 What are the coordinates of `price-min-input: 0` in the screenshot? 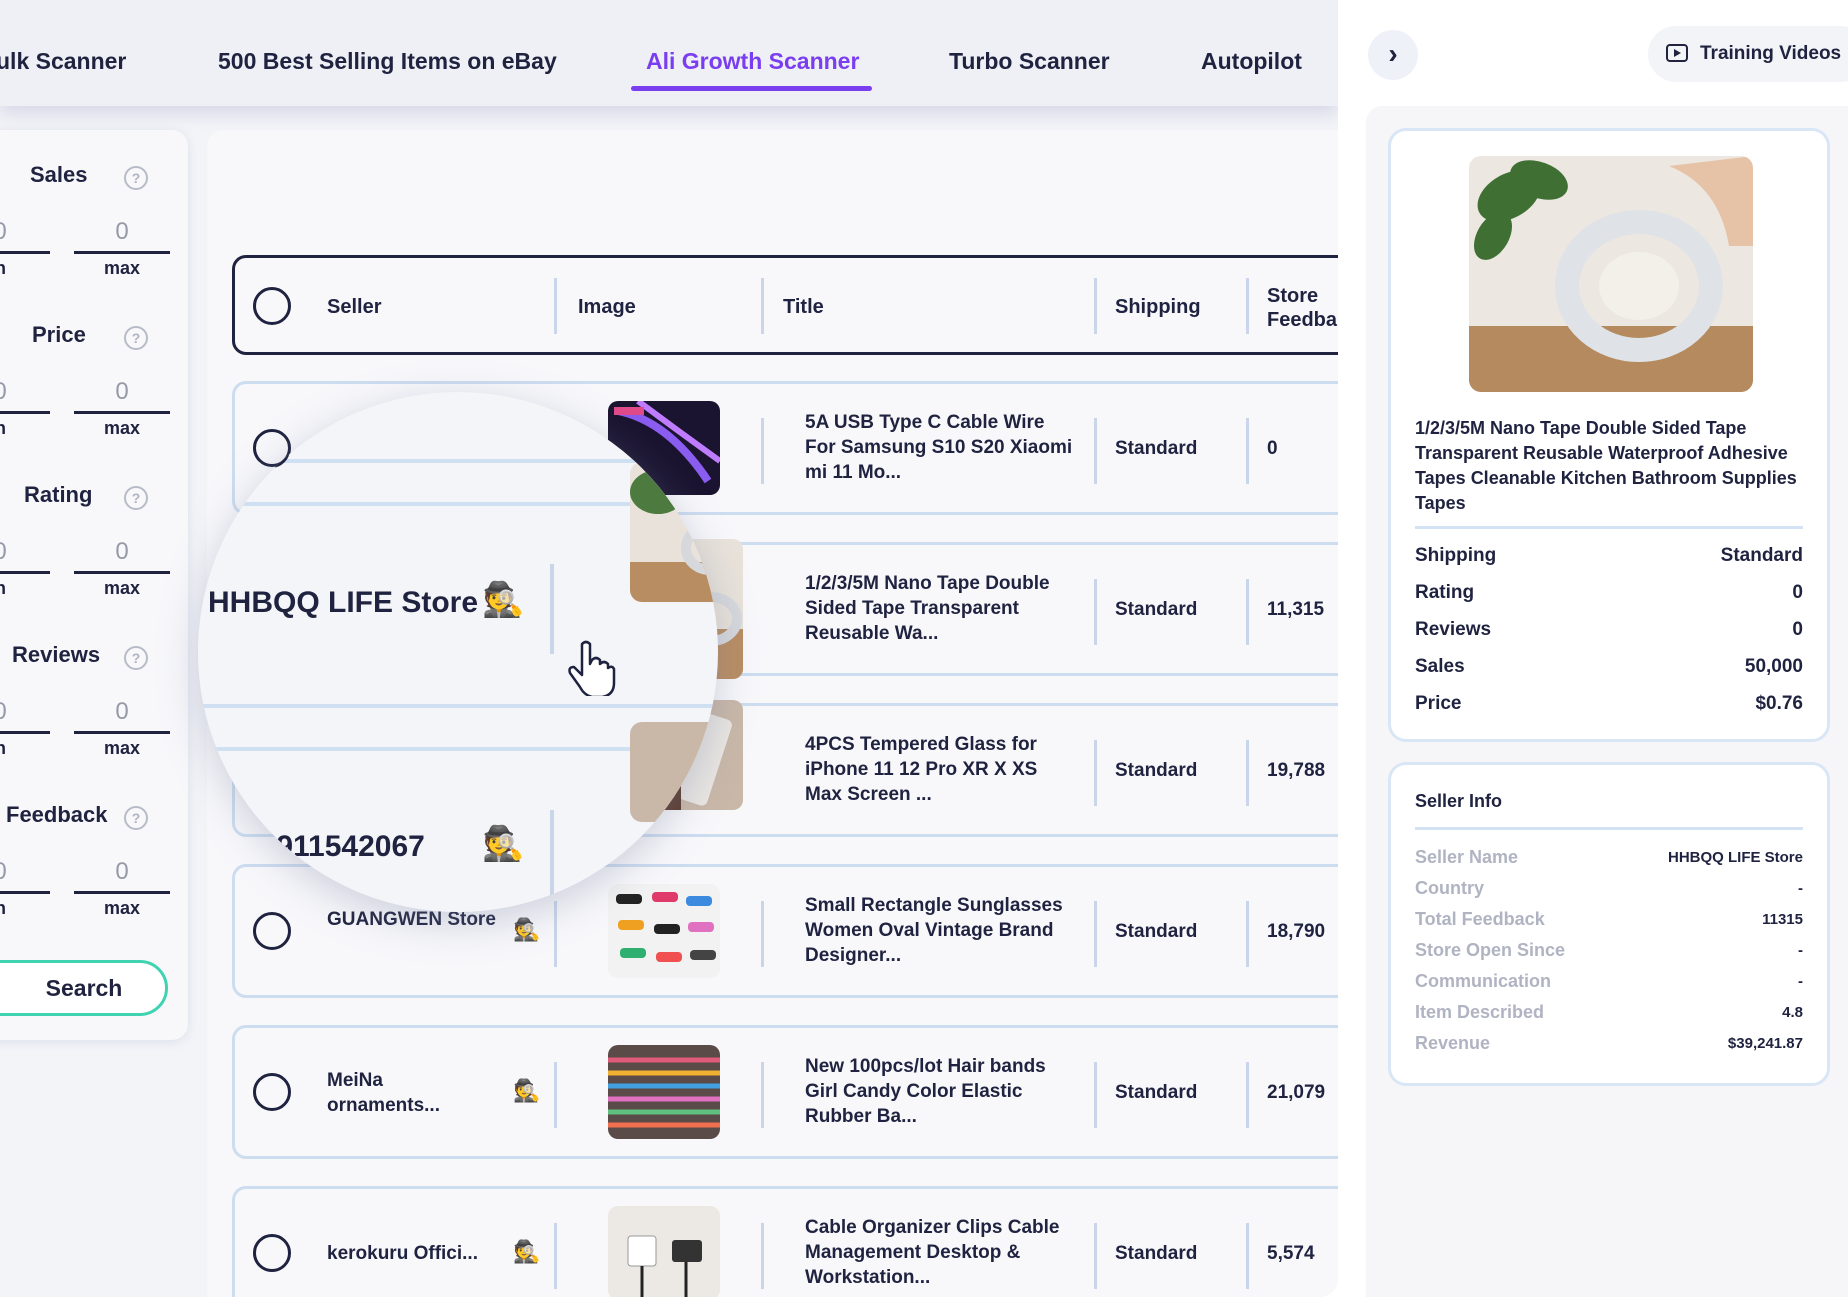 It's located at (24, 392).